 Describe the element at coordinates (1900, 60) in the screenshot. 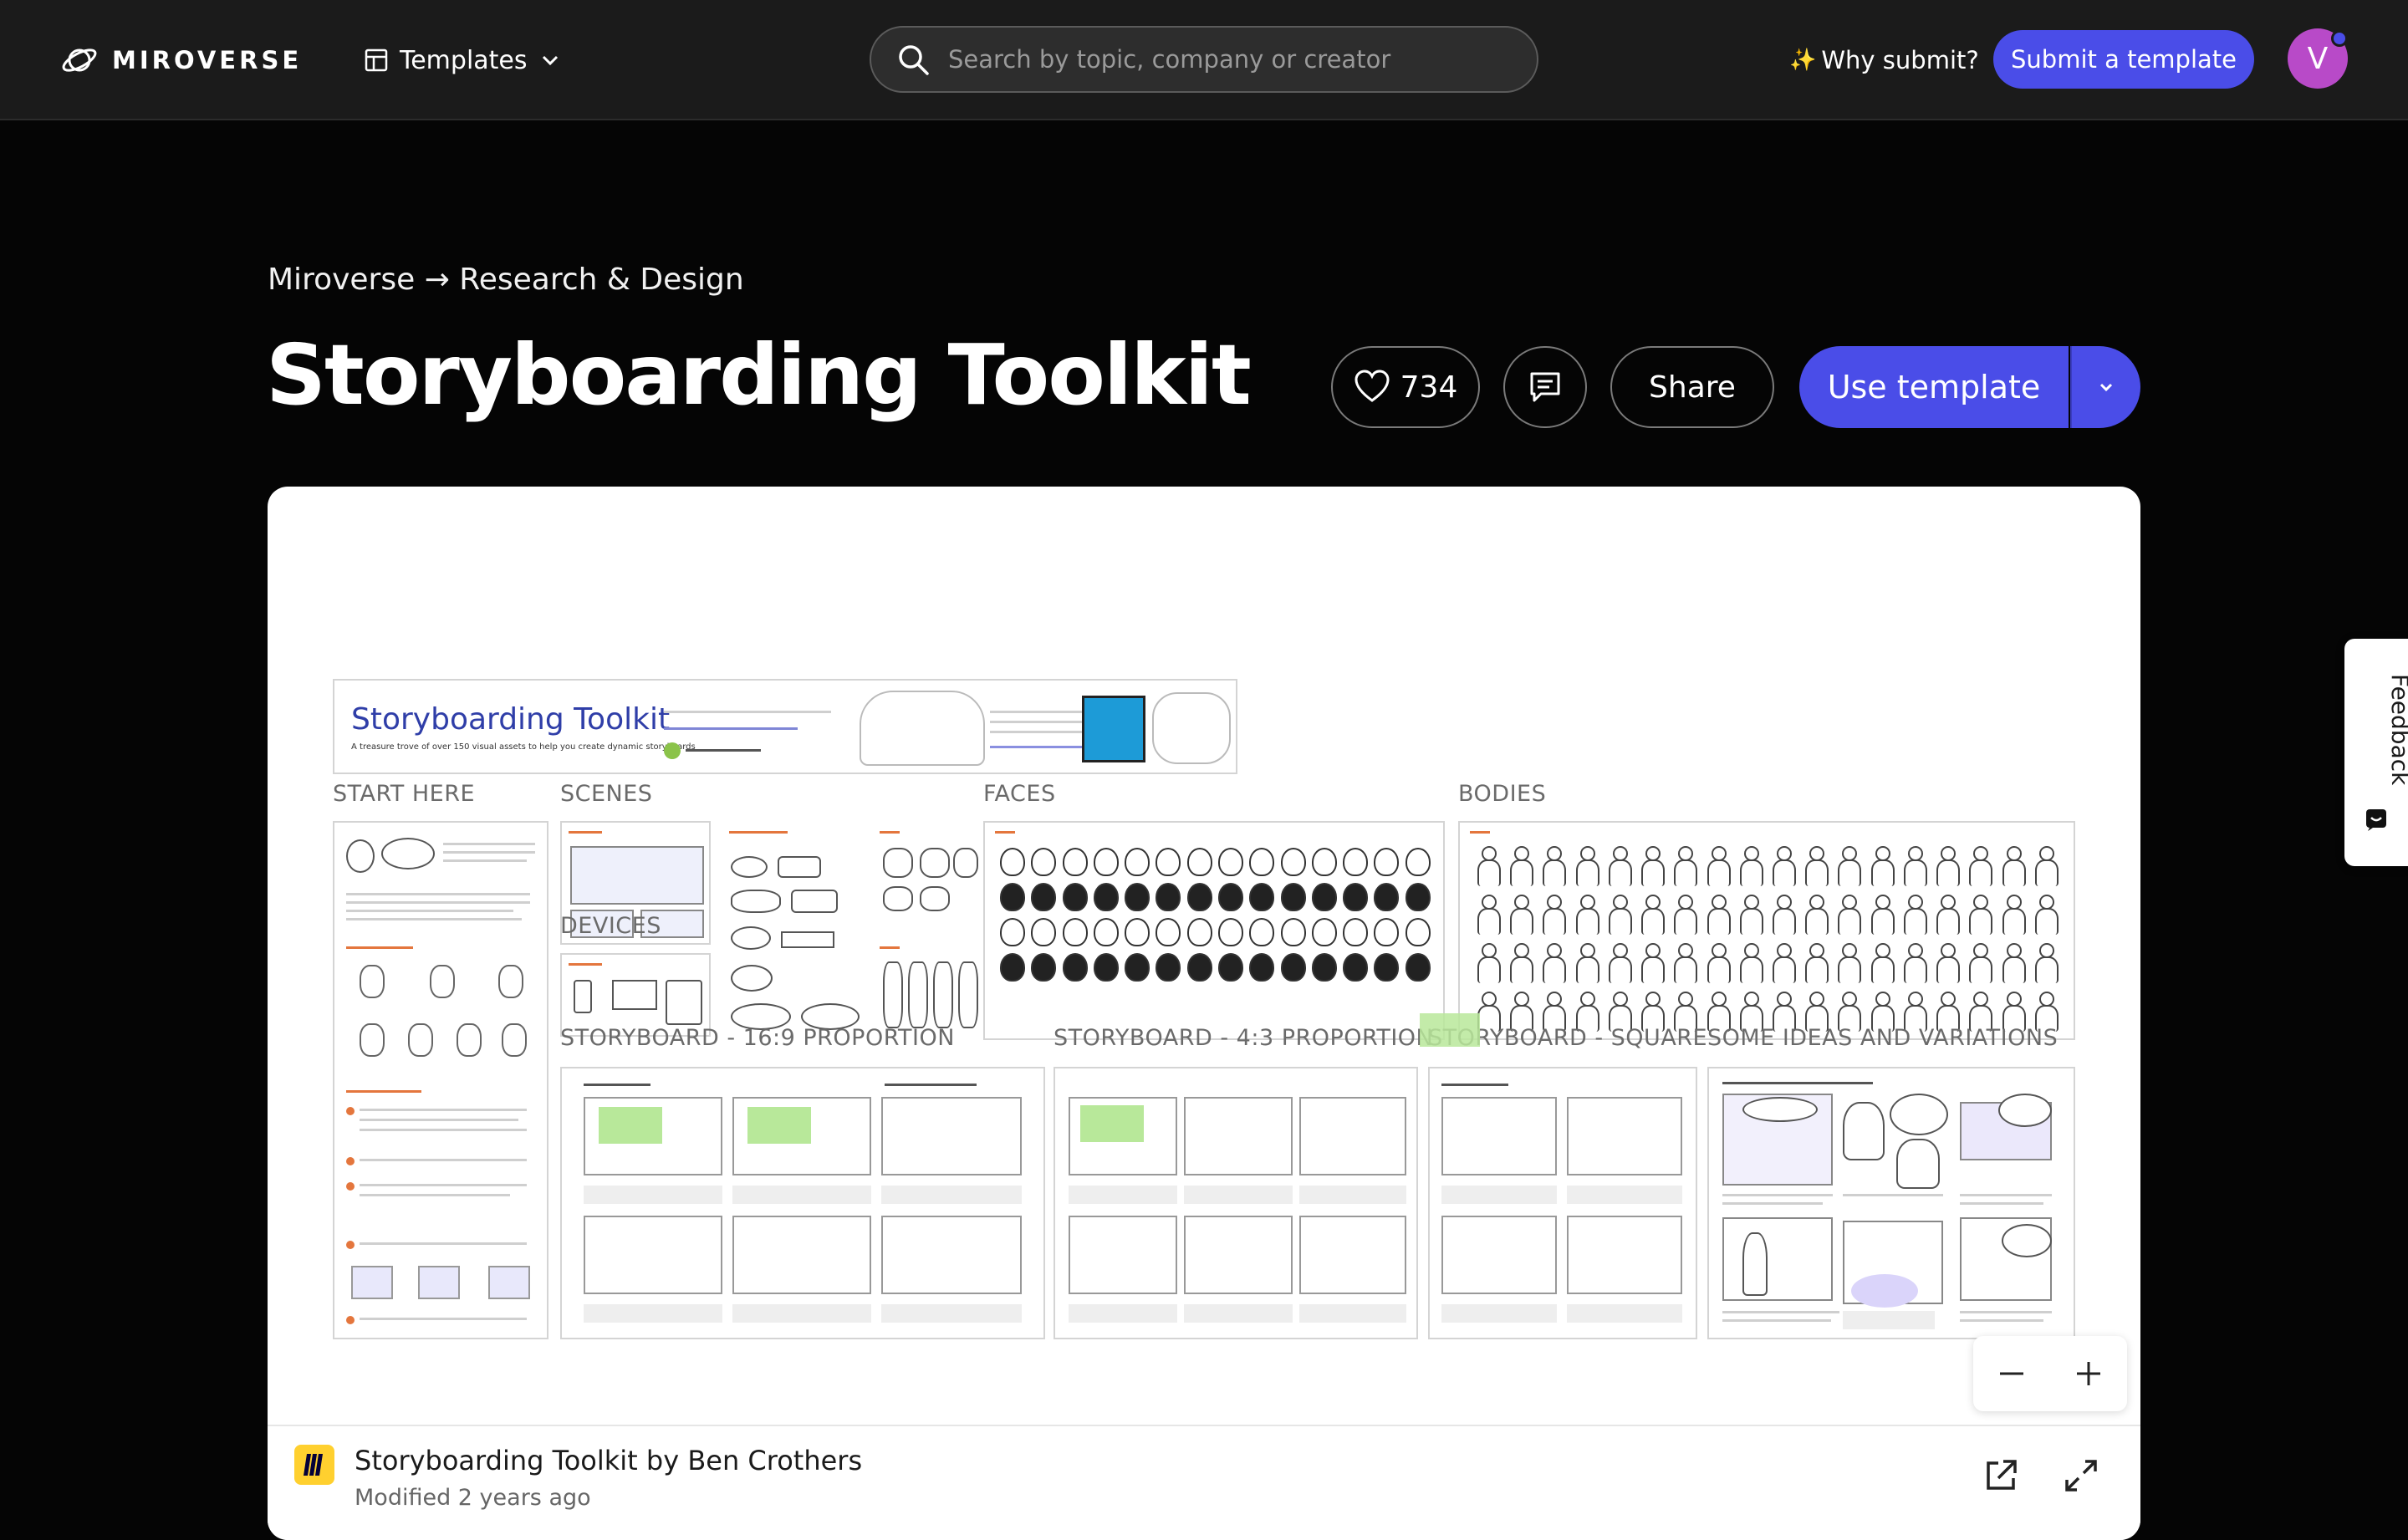

I see `why-submit-label: Why submit?` at that location.